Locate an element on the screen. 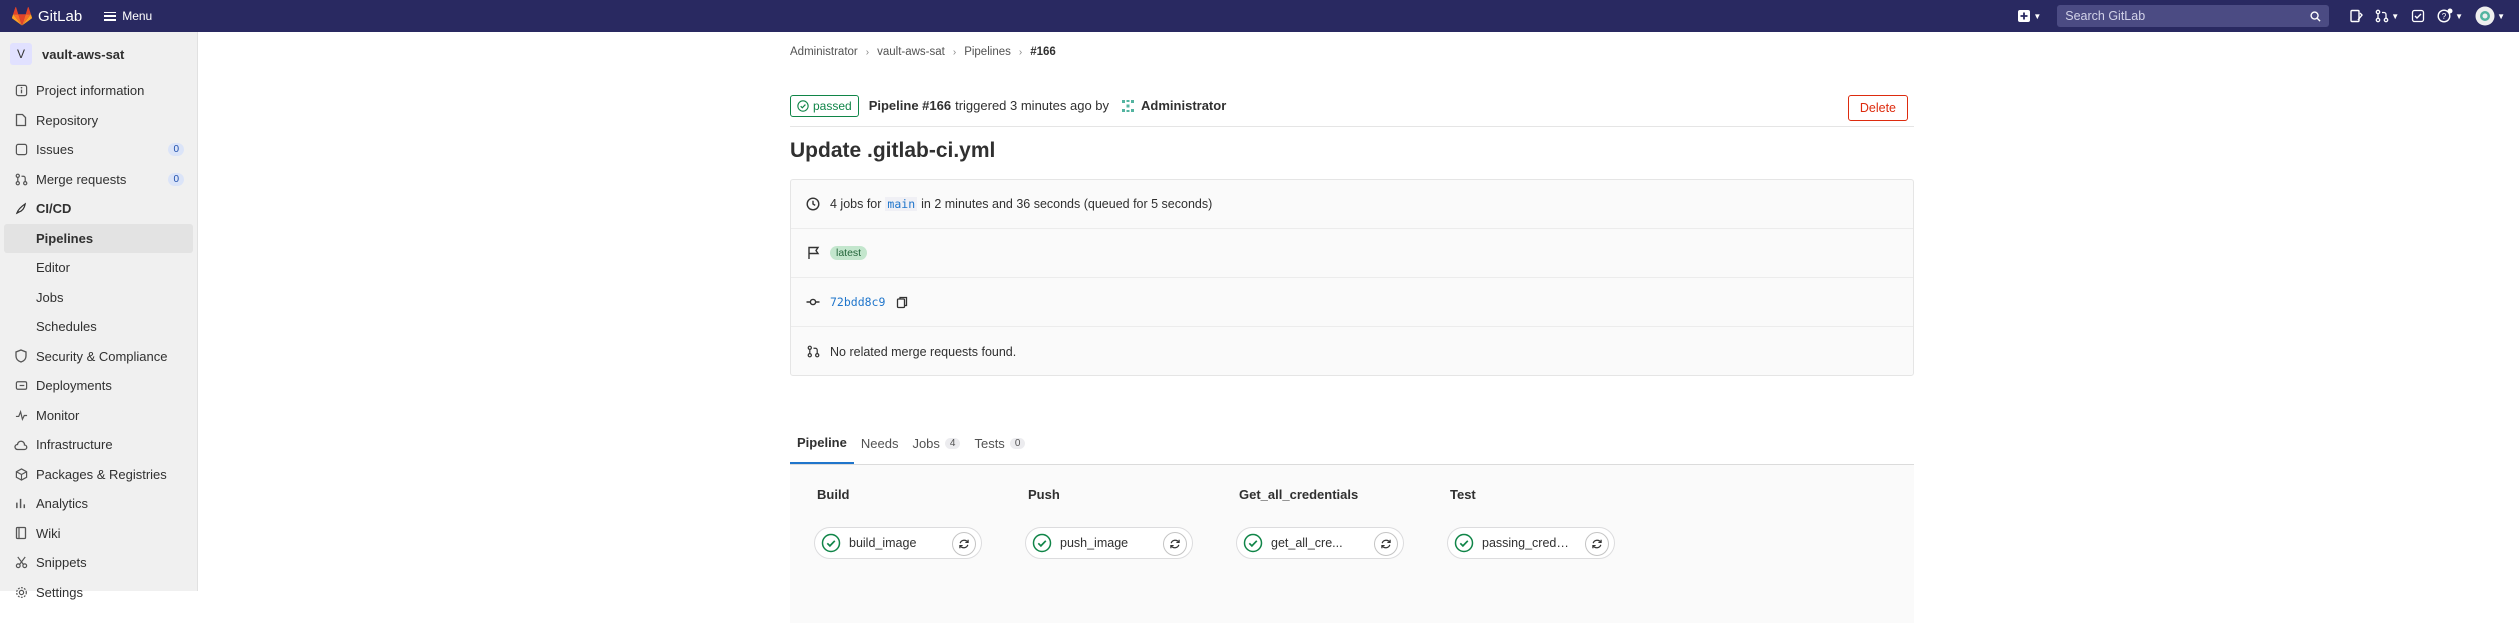 The width and height of the screenshot is (2519, 623). sidebar-item-label: Packages & Registries is located at coordinates (101, 474).